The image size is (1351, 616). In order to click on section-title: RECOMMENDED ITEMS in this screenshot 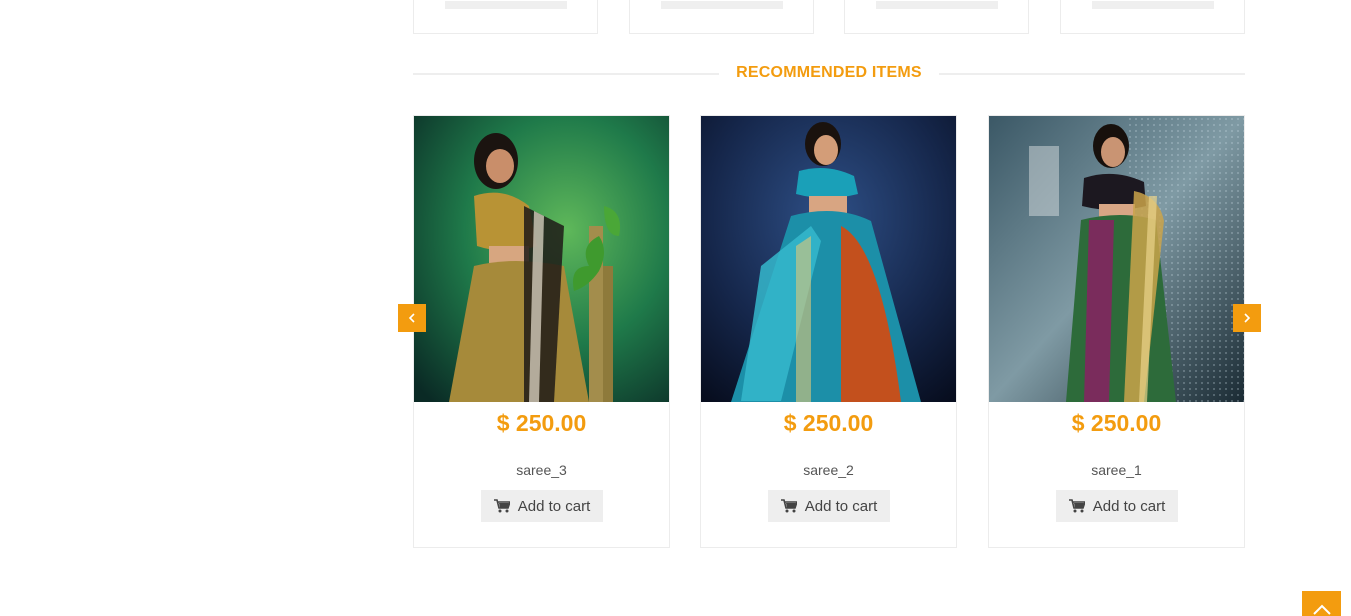, I will do `click(829, 72)`.